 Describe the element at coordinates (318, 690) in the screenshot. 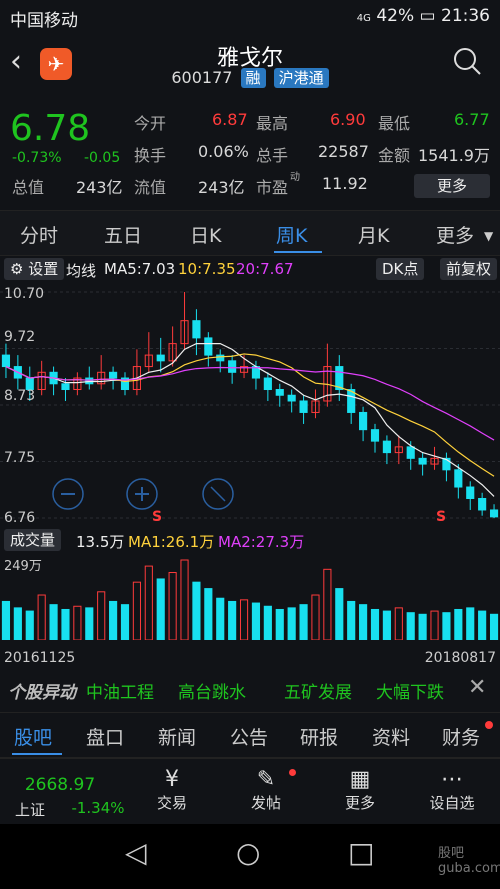

I see `news-item: 五矿发展` at that location.